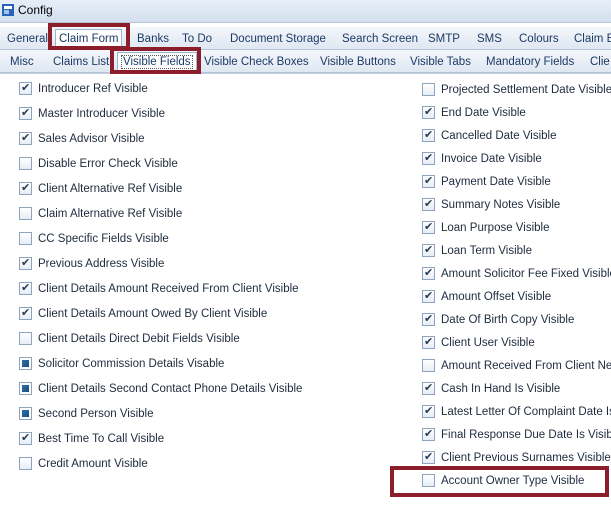 This screenshot has width=611, height=506. I want to click on checkbox-label: Claim Alternative Ref Visible, so click(110, 214).